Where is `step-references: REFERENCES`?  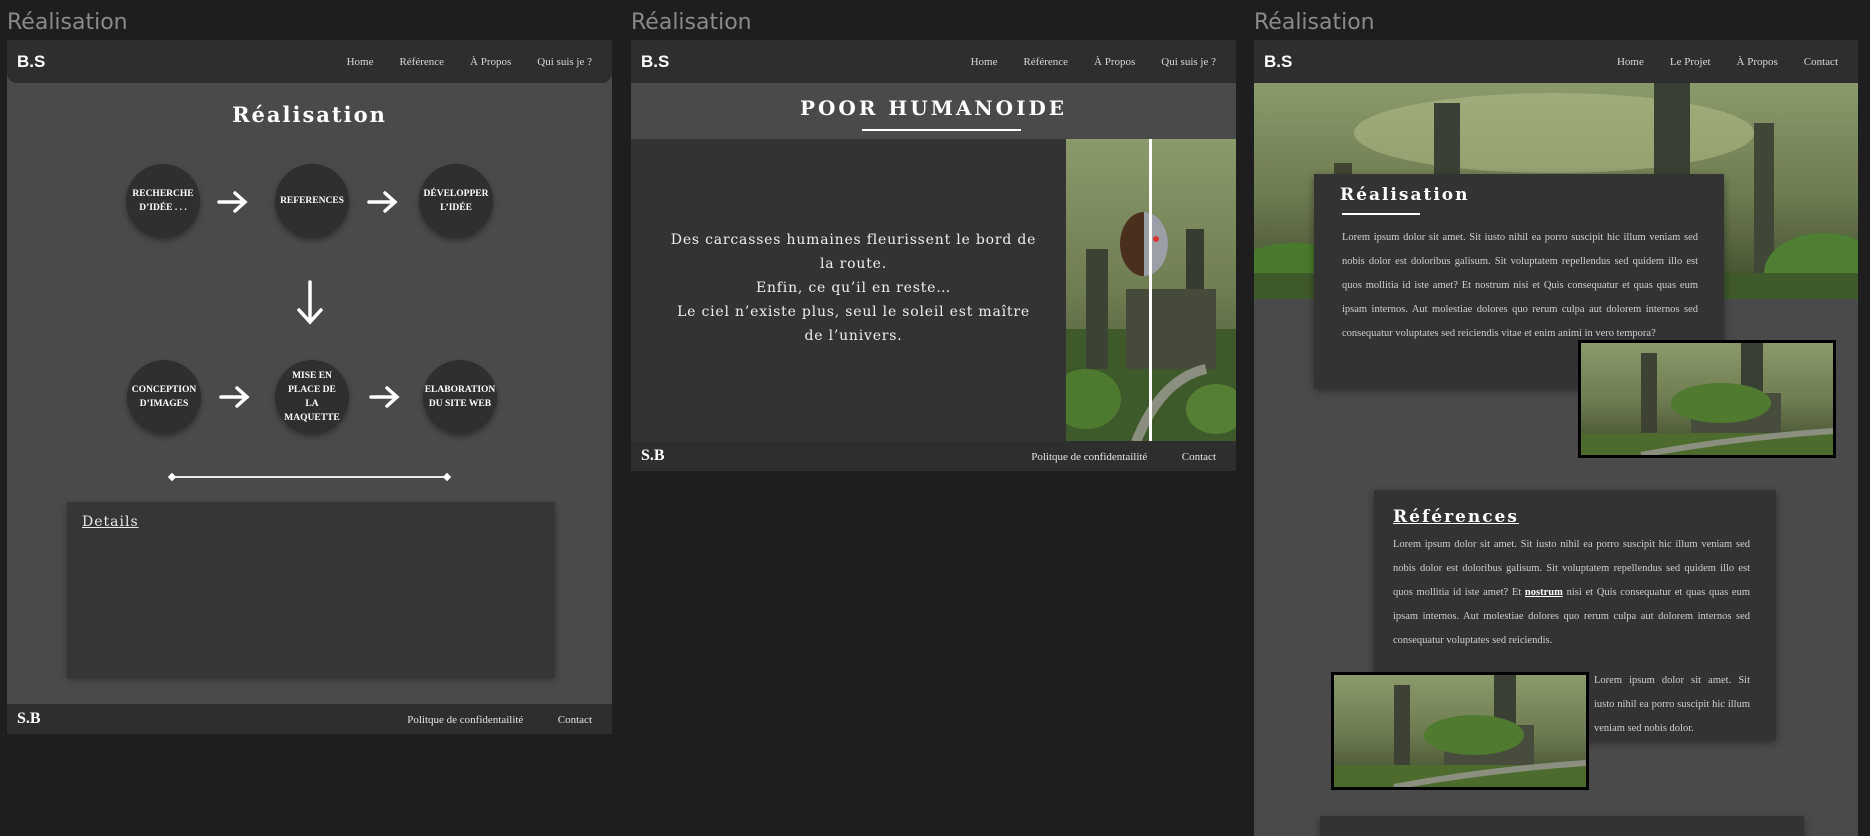
step-references: REFERENCES is located at coordinates (312, 201).